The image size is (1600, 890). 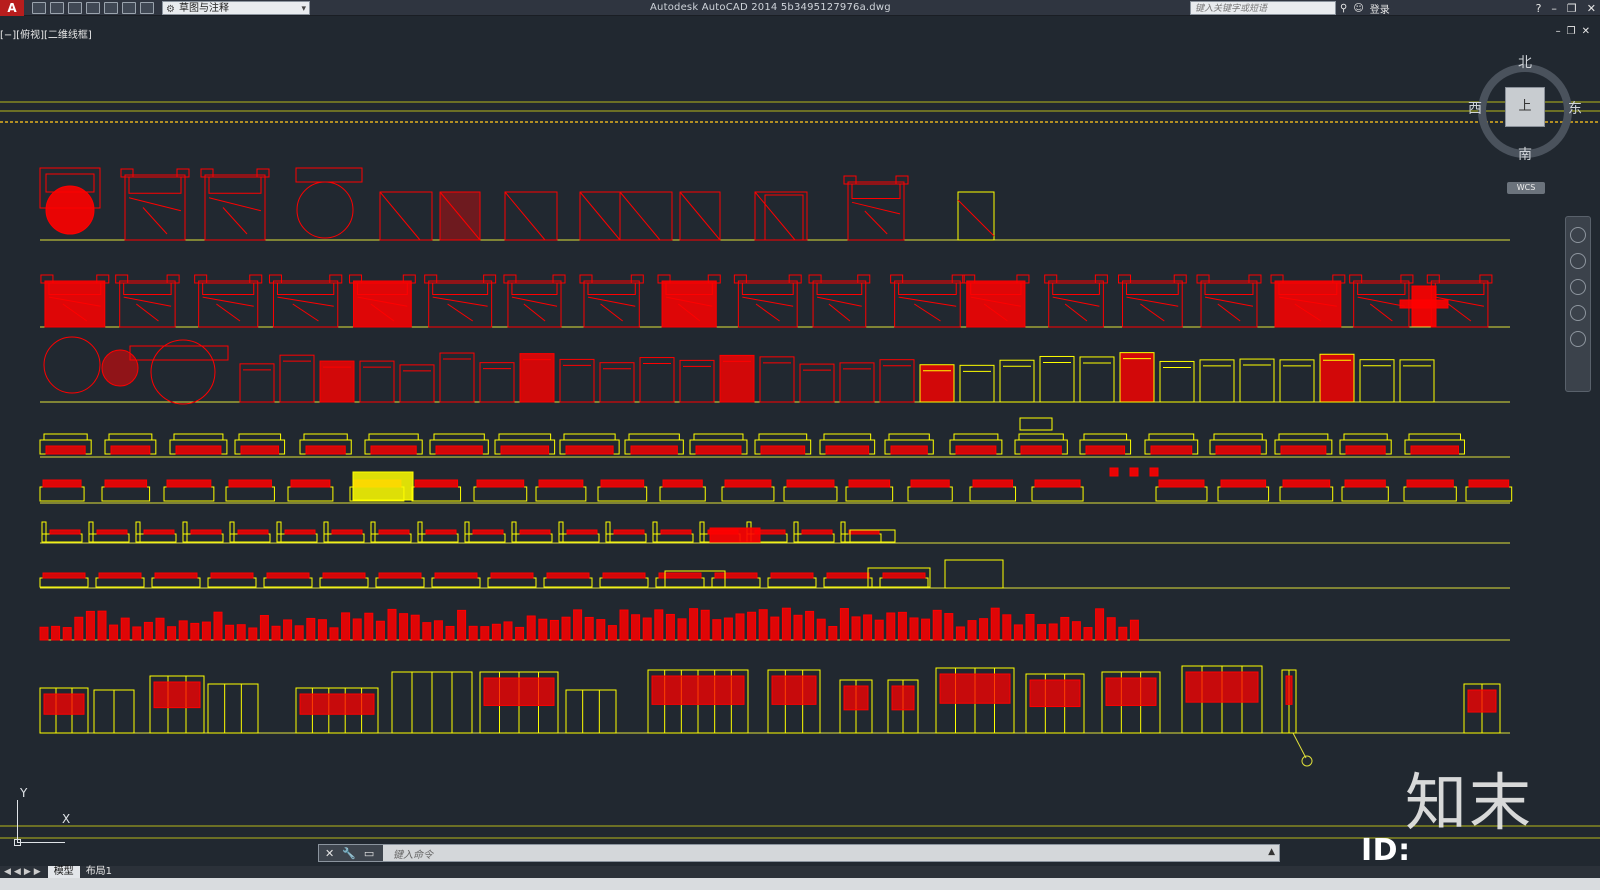 What do you see at coordinates (1526, 188) in the screenshot?
I see `wcs-menu: WCS` at bounding box center [1526, 188].